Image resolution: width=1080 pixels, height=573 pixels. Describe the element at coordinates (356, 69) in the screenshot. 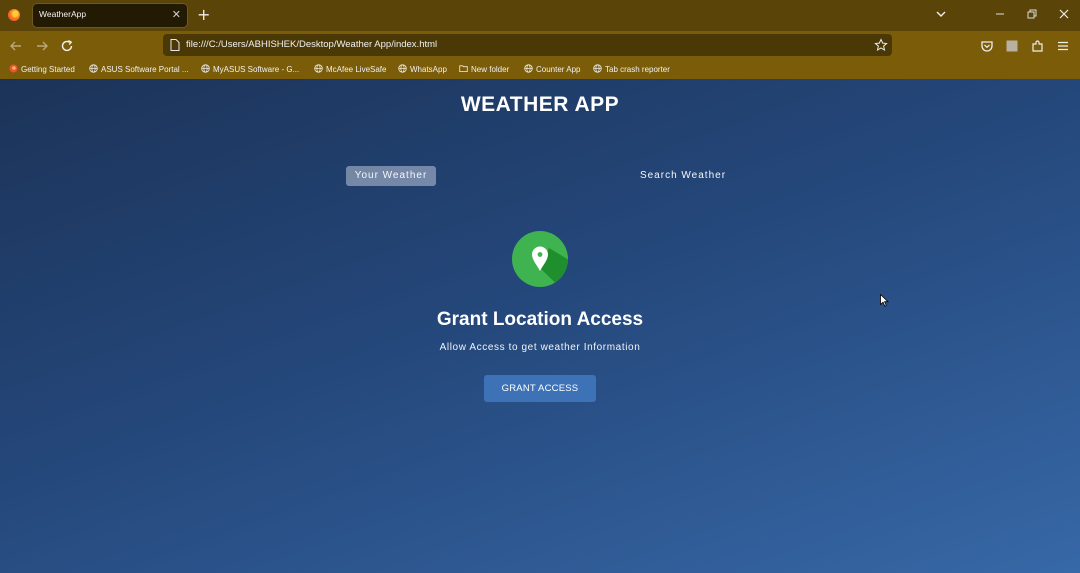

I see `bookmark-label: McAfee LiveSafe` at that location.